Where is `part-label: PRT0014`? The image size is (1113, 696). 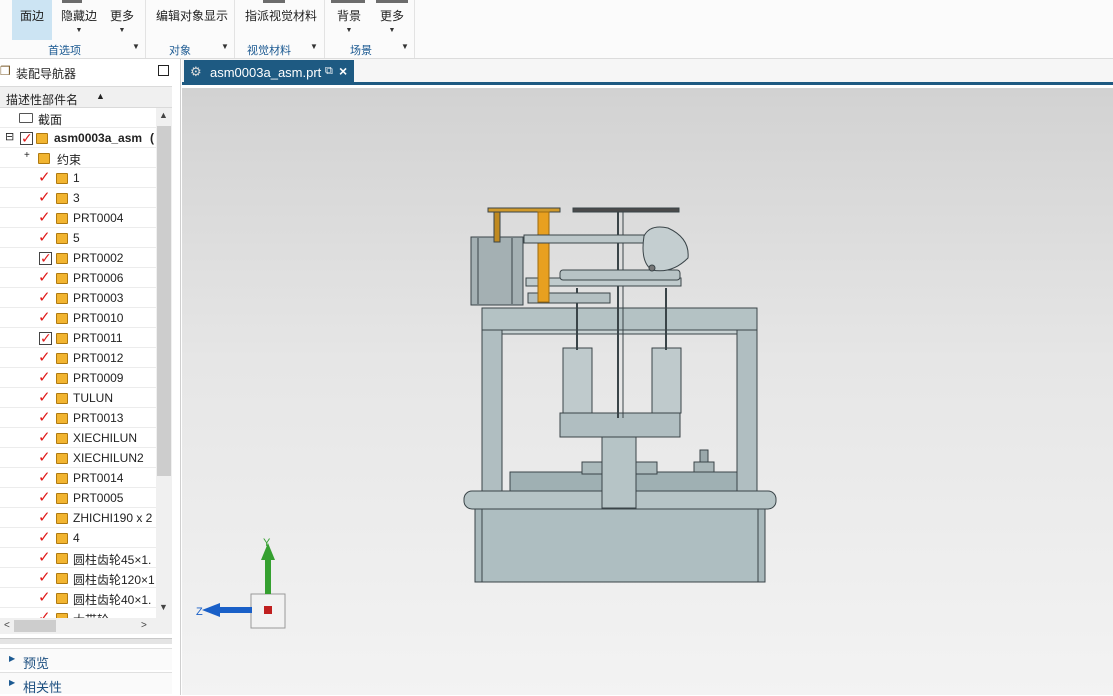
part-label: PRT0014 is located at coordinates (98, 478).